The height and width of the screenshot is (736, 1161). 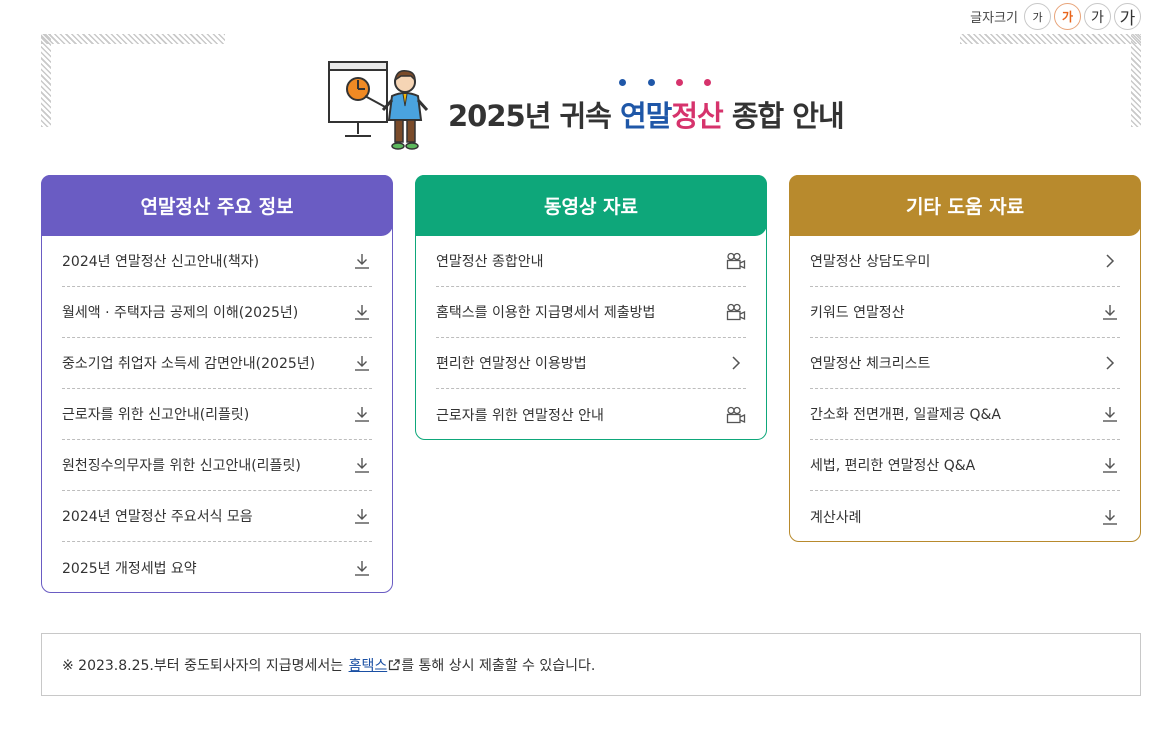 What do you see at coordinates (591, 205) in the screenshot?
I see `panel-videos-title: 동영상 자료` at bounding box center [591, 205].